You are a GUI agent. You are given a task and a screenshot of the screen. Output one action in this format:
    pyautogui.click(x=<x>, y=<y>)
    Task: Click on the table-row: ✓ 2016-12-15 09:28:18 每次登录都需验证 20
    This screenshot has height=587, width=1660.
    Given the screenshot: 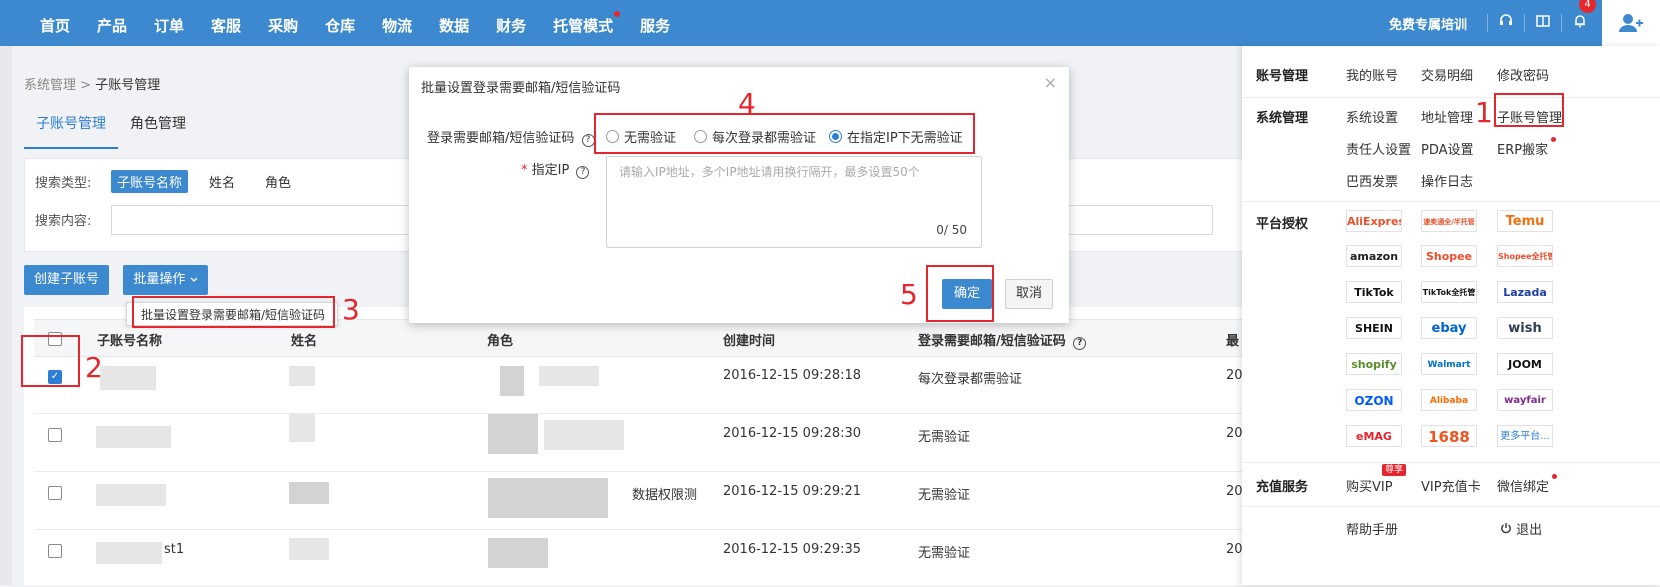 What is the action you would take?
    pyautogui.click(x=639, y=385)
    